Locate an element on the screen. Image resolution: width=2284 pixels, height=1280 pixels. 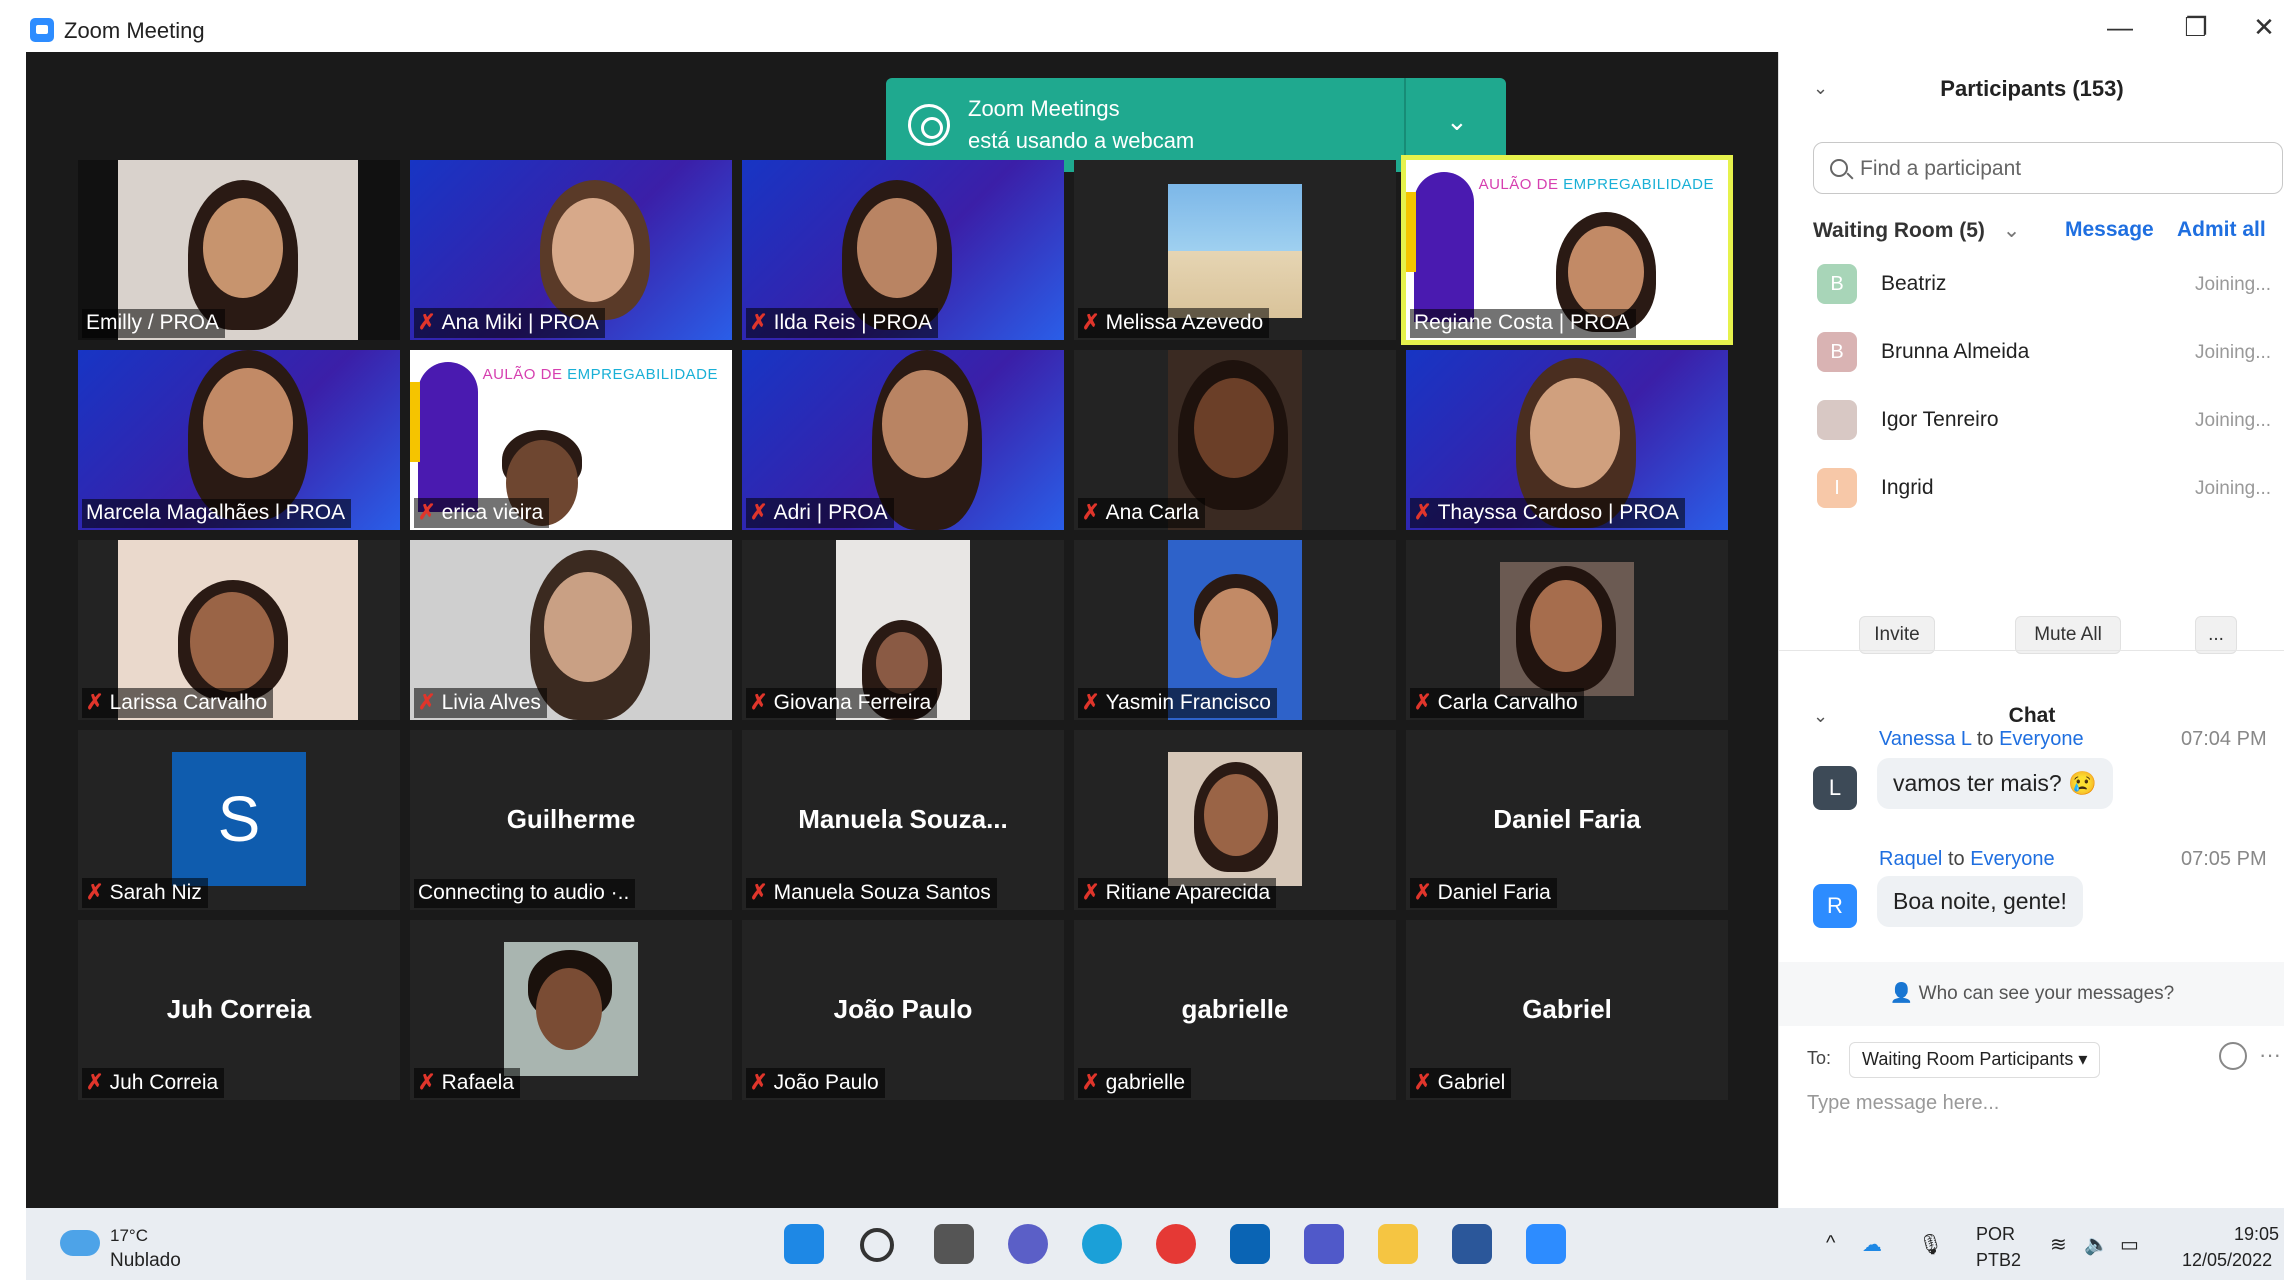
emoji-icon is located at coordinates (2233, 1056).